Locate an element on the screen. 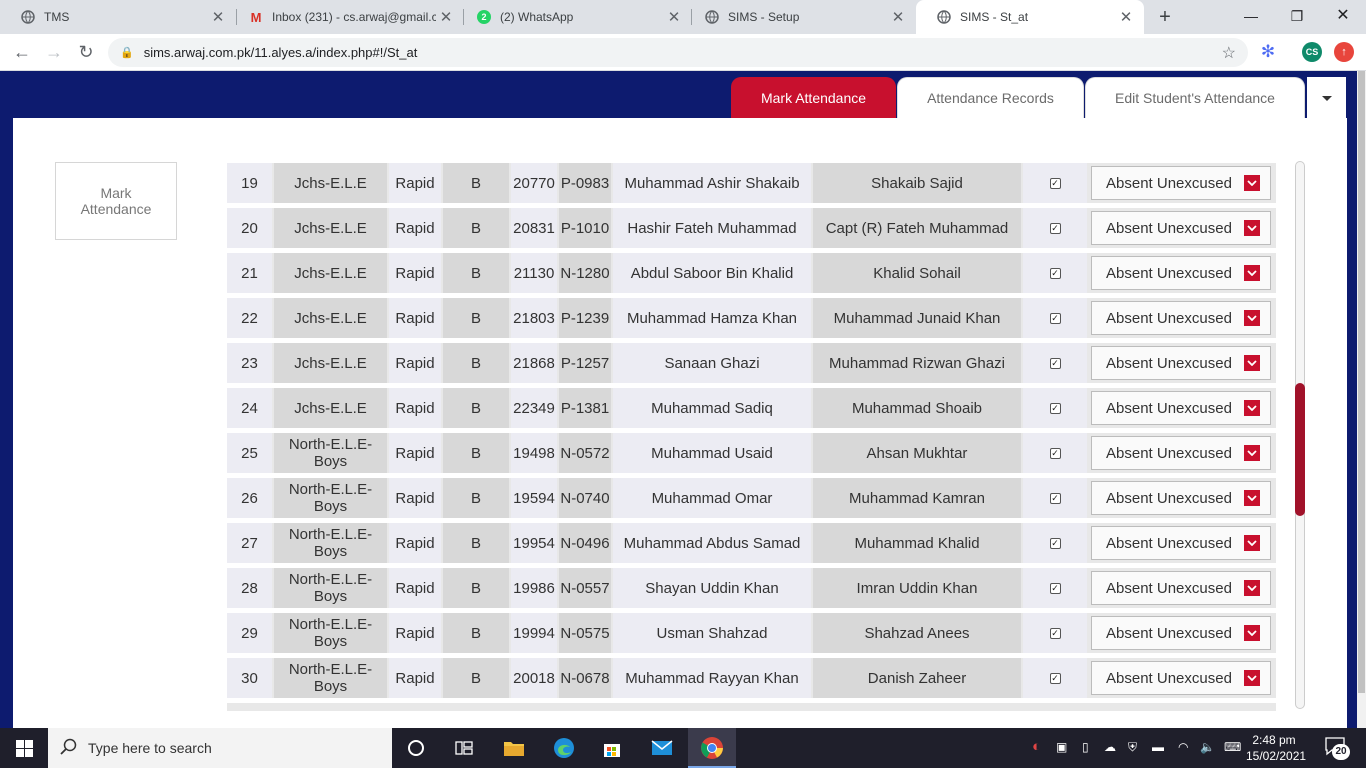 The image size is (1366, 768). system-clock: 2:48 pm 15/02/2021 is located at coordinates (1276, 748).